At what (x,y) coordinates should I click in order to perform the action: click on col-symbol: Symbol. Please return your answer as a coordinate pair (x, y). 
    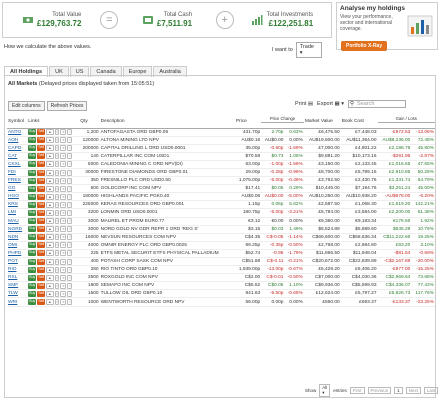
    Looking at the image, I should click on (17, 122).